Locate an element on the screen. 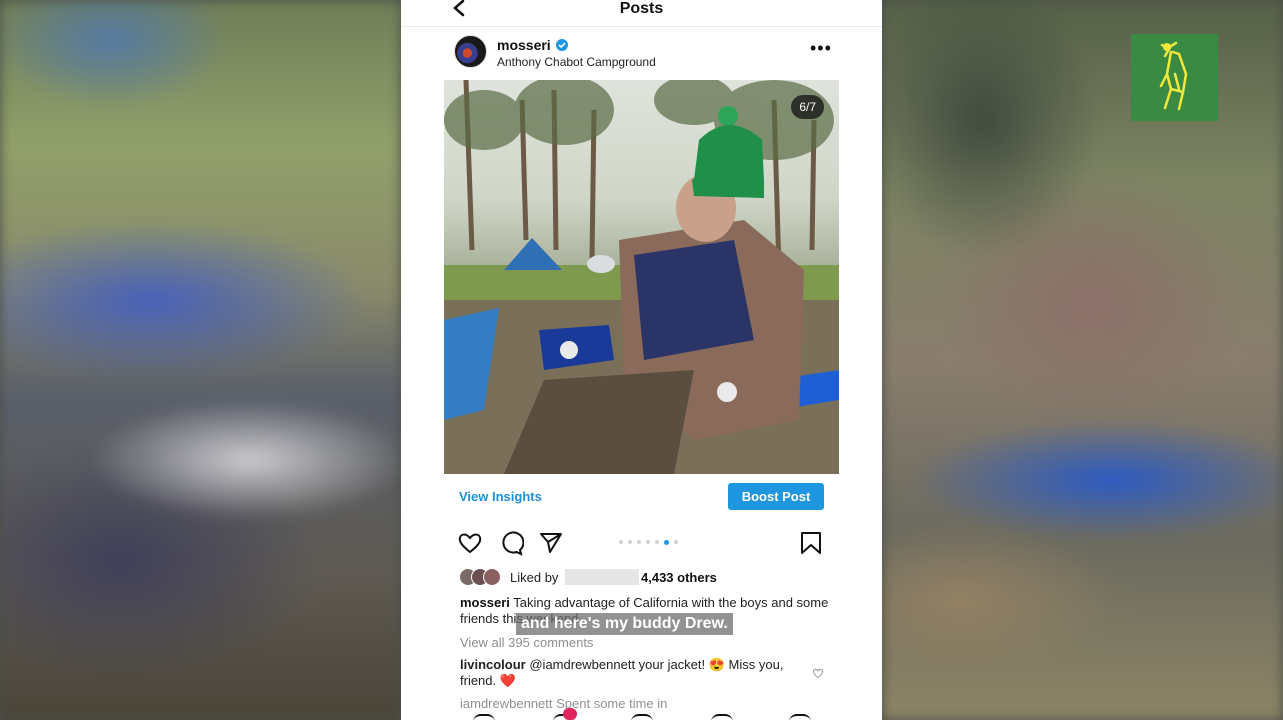 This screenshot has height=720, width=1283. bookmark-icon is located at coordinates (811, 543).